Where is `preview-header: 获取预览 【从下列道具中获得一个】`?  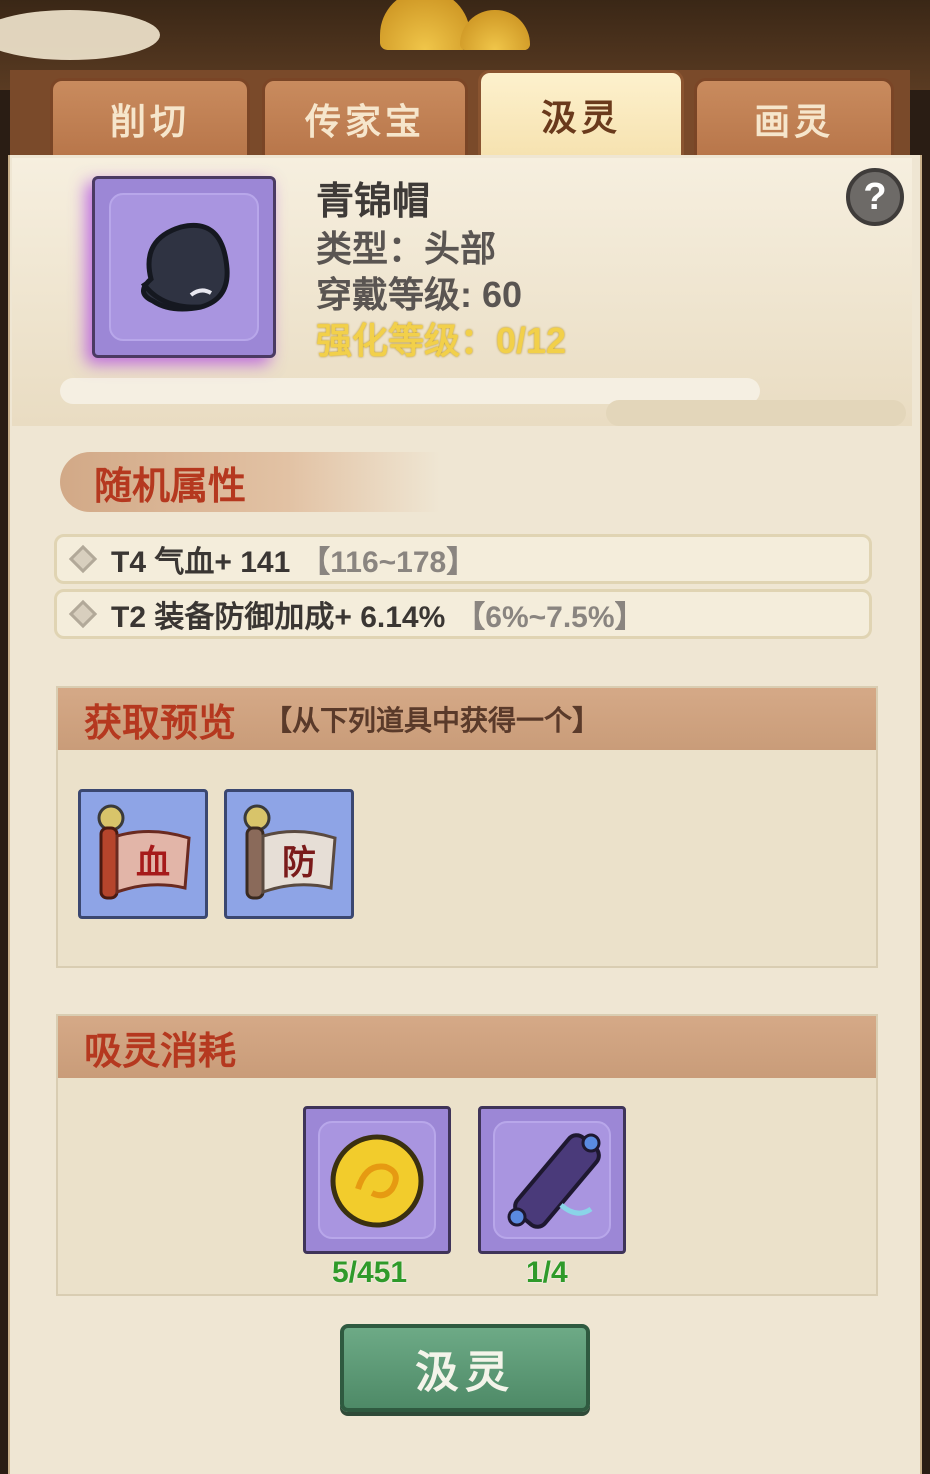 preview-header: 获取预览 【从下列道具中获得一个】 is located at coordinates (467, 719).